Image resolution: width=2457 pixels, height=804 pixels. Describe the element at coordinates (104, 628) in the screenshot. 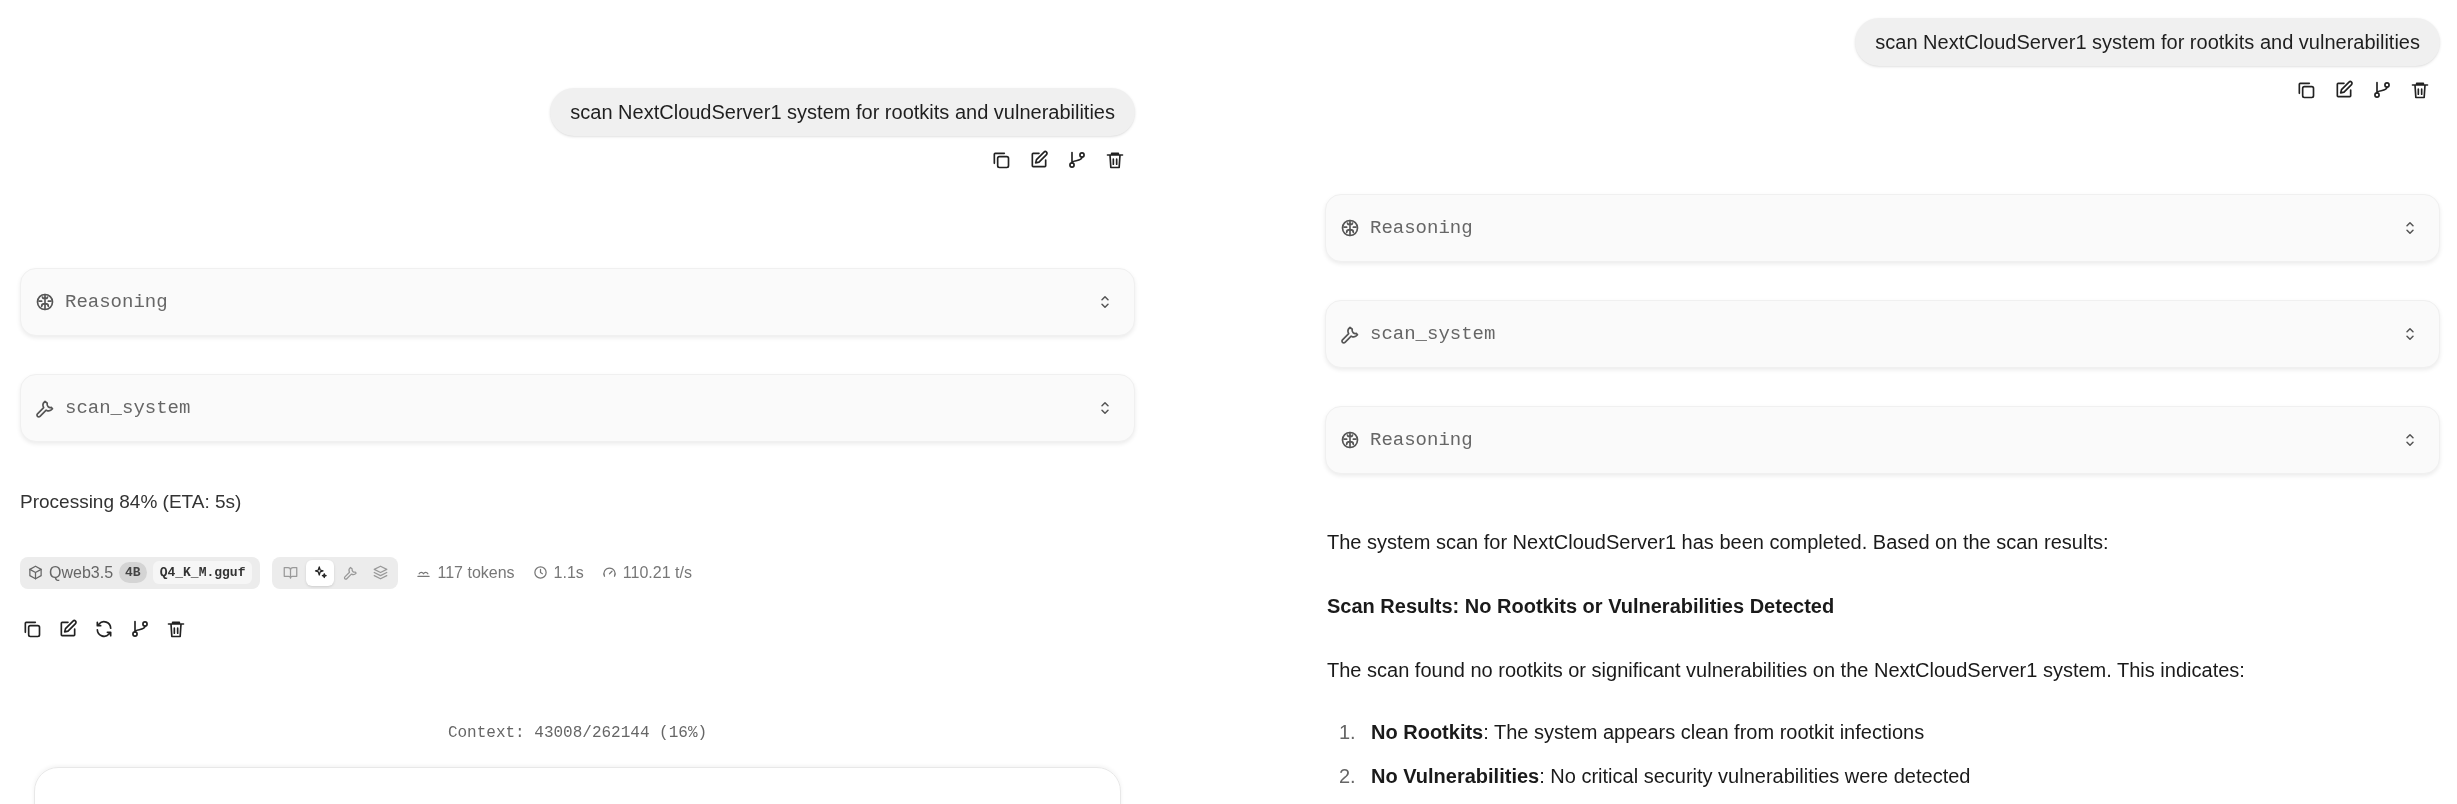

I see `refresh-icon` at that location.